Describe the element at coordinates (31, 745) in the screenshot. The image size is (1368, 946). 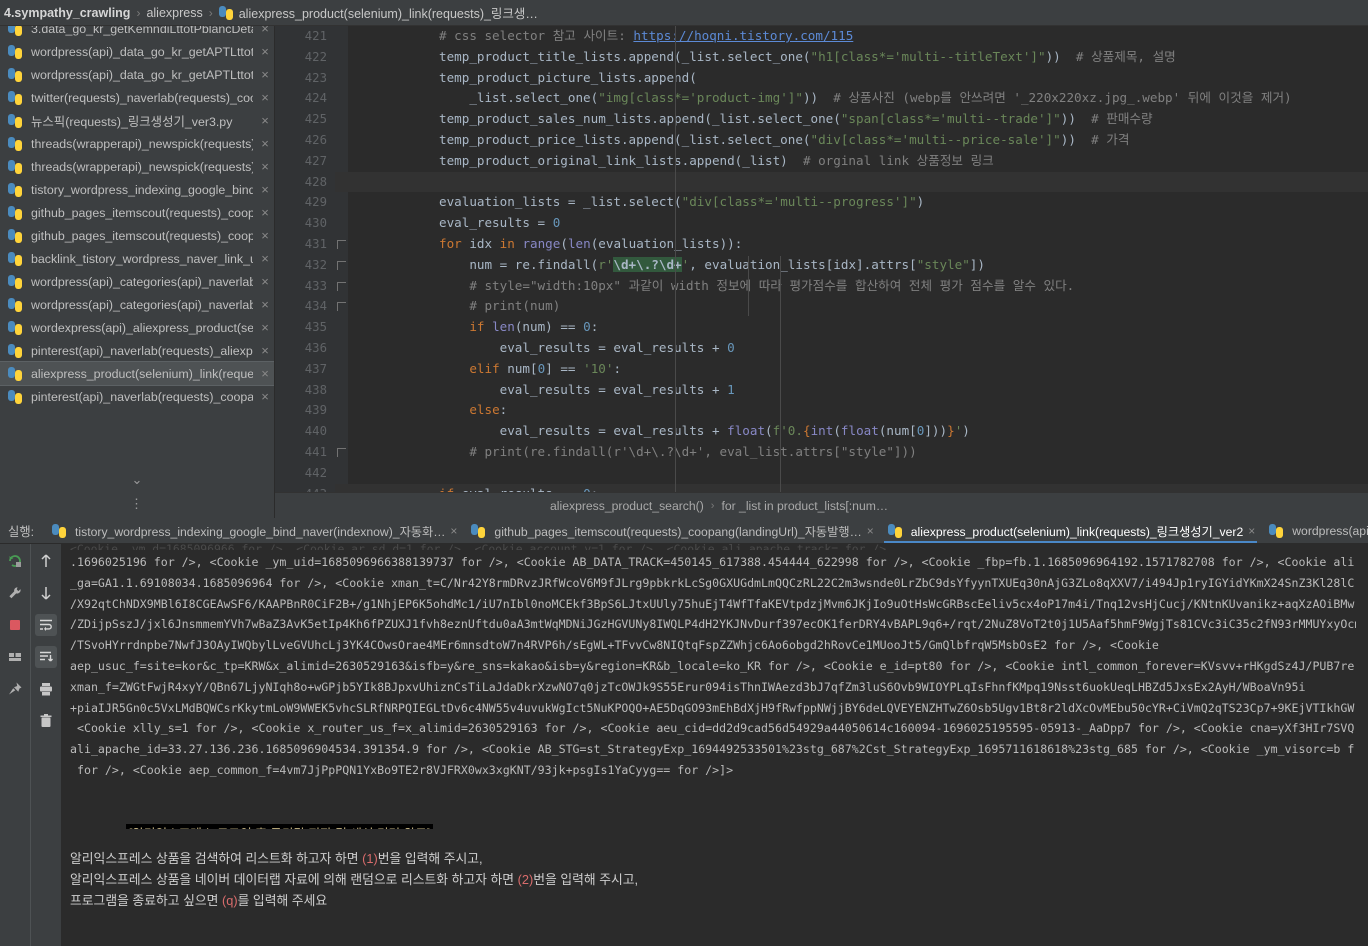
I see `run-toolbar` at that location.